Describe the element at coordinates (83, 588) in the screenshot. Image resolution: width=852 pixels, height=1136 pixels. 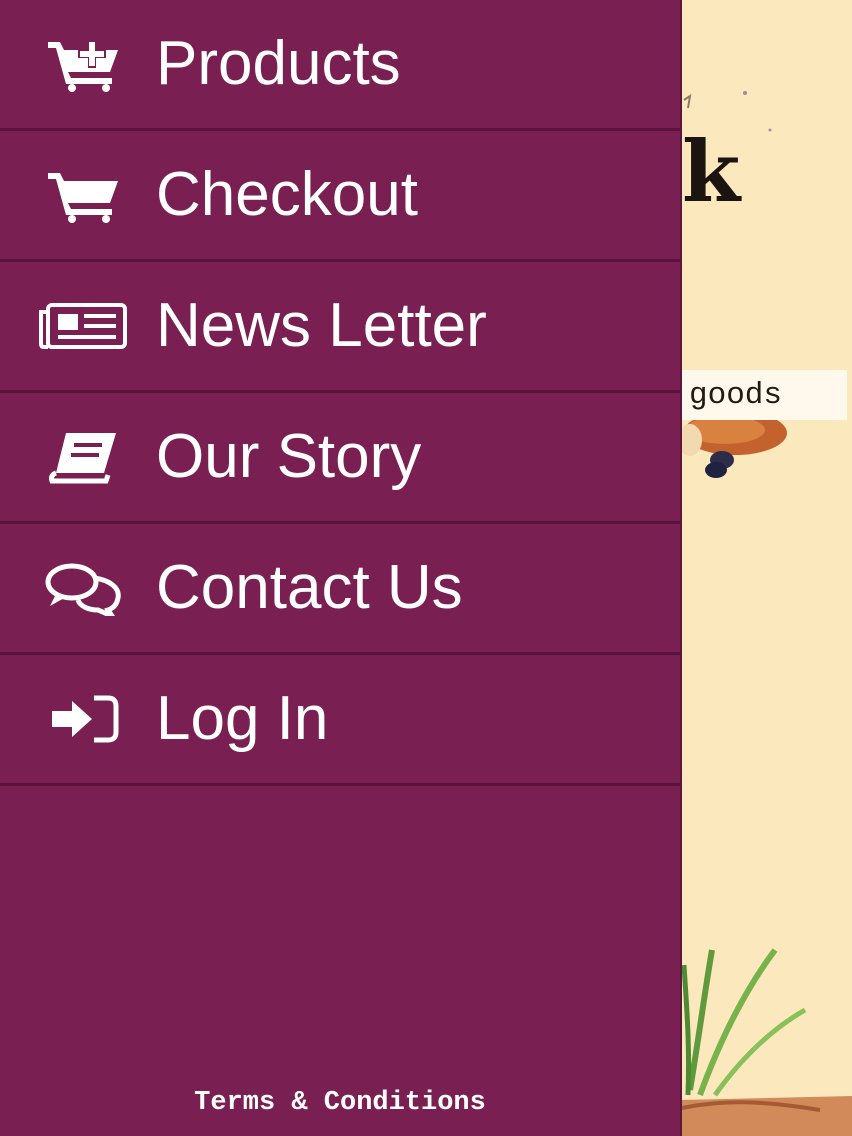
I see `chat-bubbles-icon` at that location.